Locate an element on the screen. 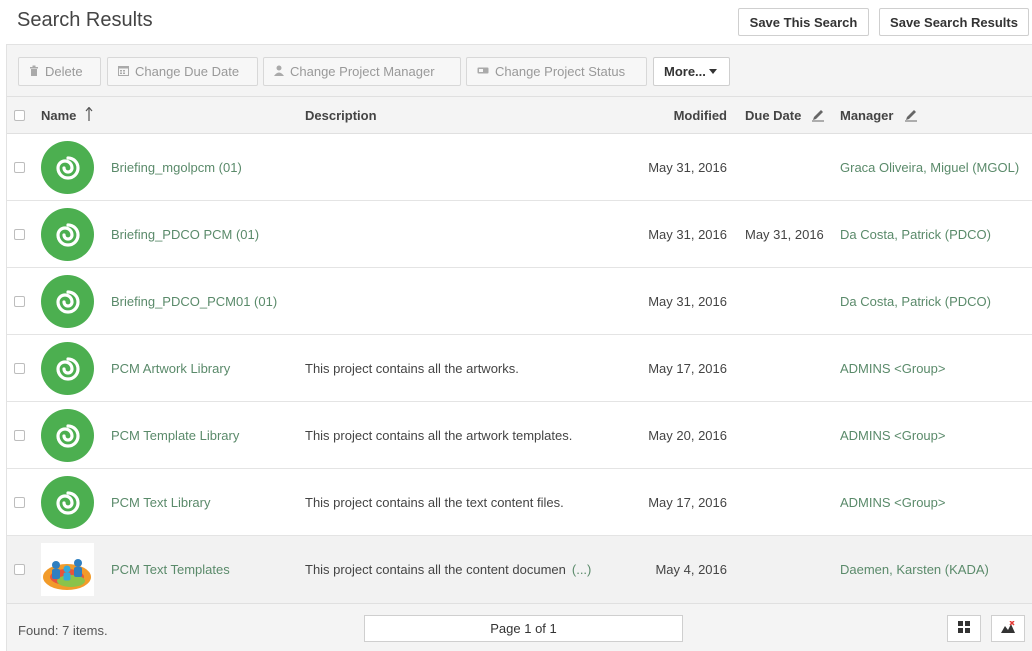  save-search-results-button: Save Search Results is located at coordinates (954, 22).